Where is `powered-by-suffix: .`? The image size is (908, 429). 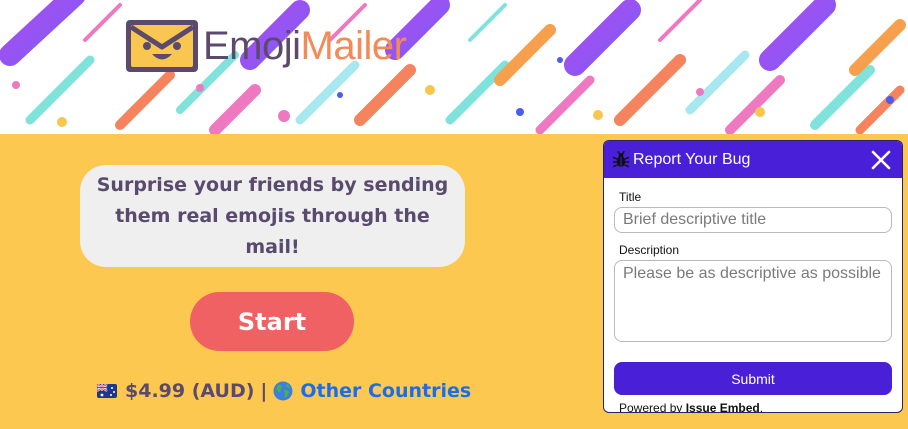
powered-by-suffix: . is located at coordinates (761, 407).